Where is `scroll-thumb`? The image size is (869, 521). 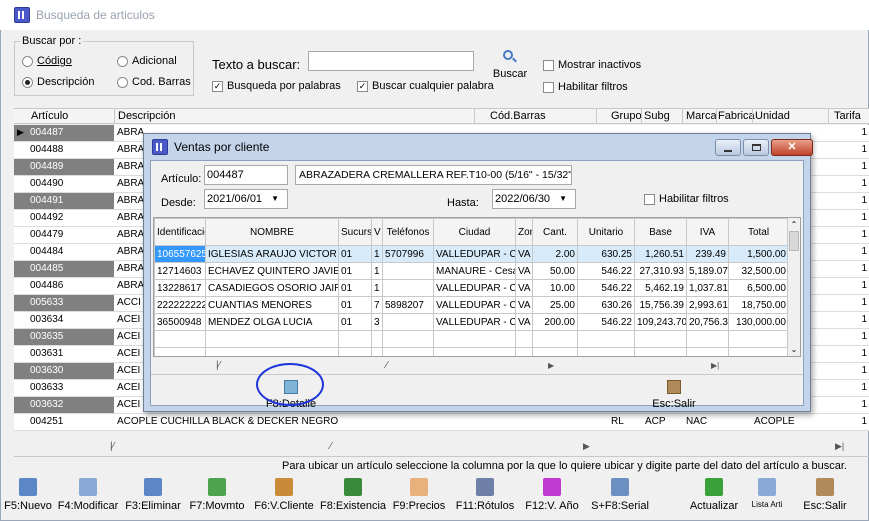 scroll-thumb is located at coordinates (794, 241).